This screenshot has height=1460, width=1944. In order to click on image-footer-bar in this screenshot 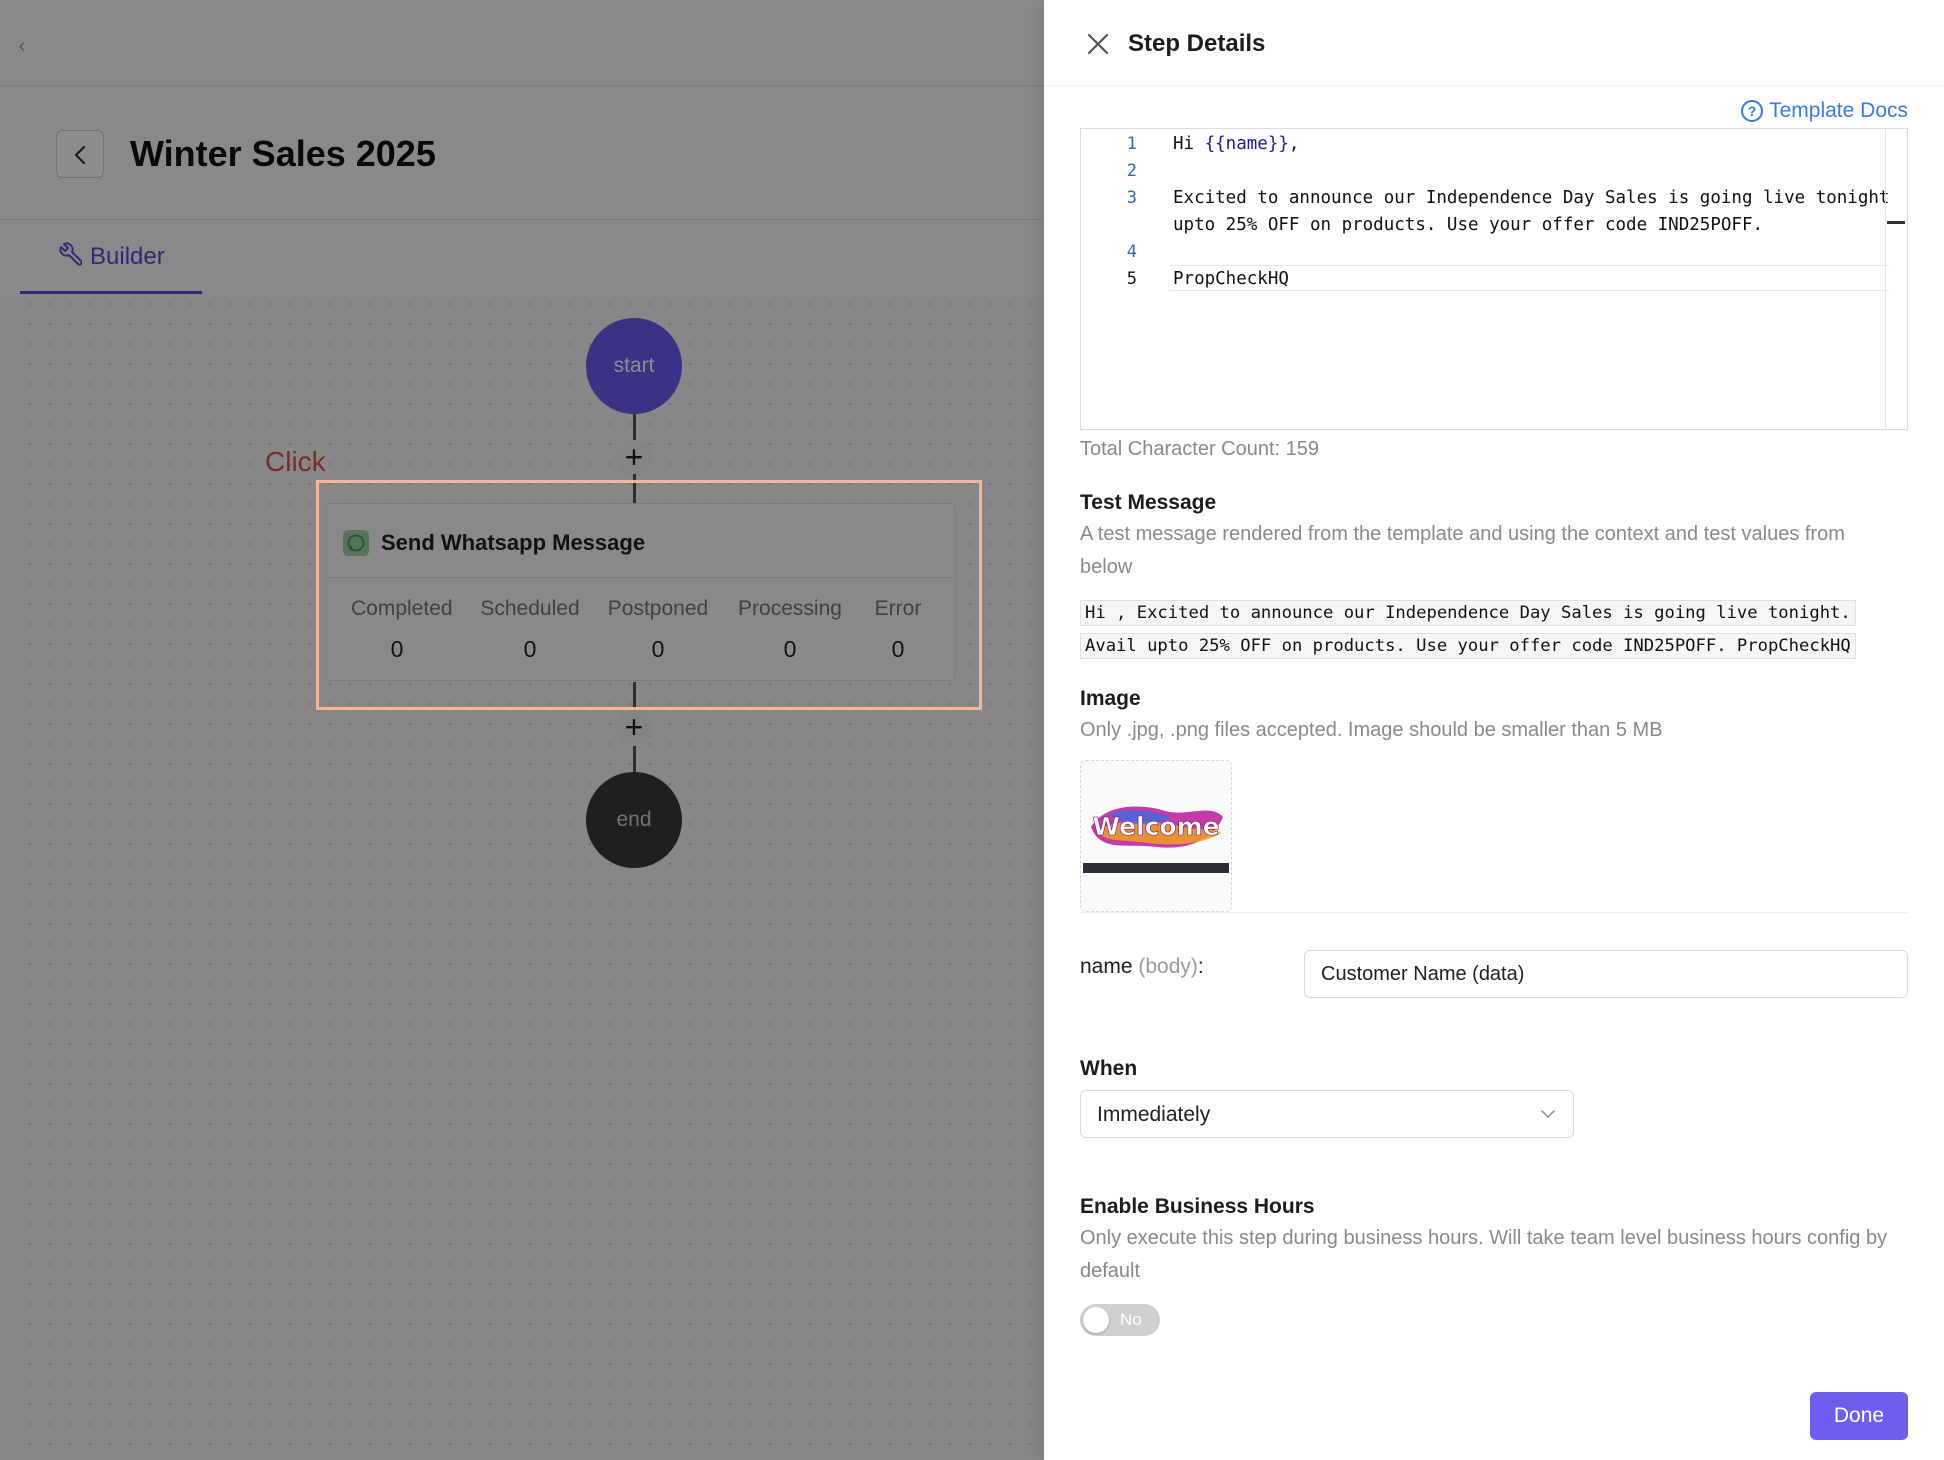, I will do `click(1156, 868)`.